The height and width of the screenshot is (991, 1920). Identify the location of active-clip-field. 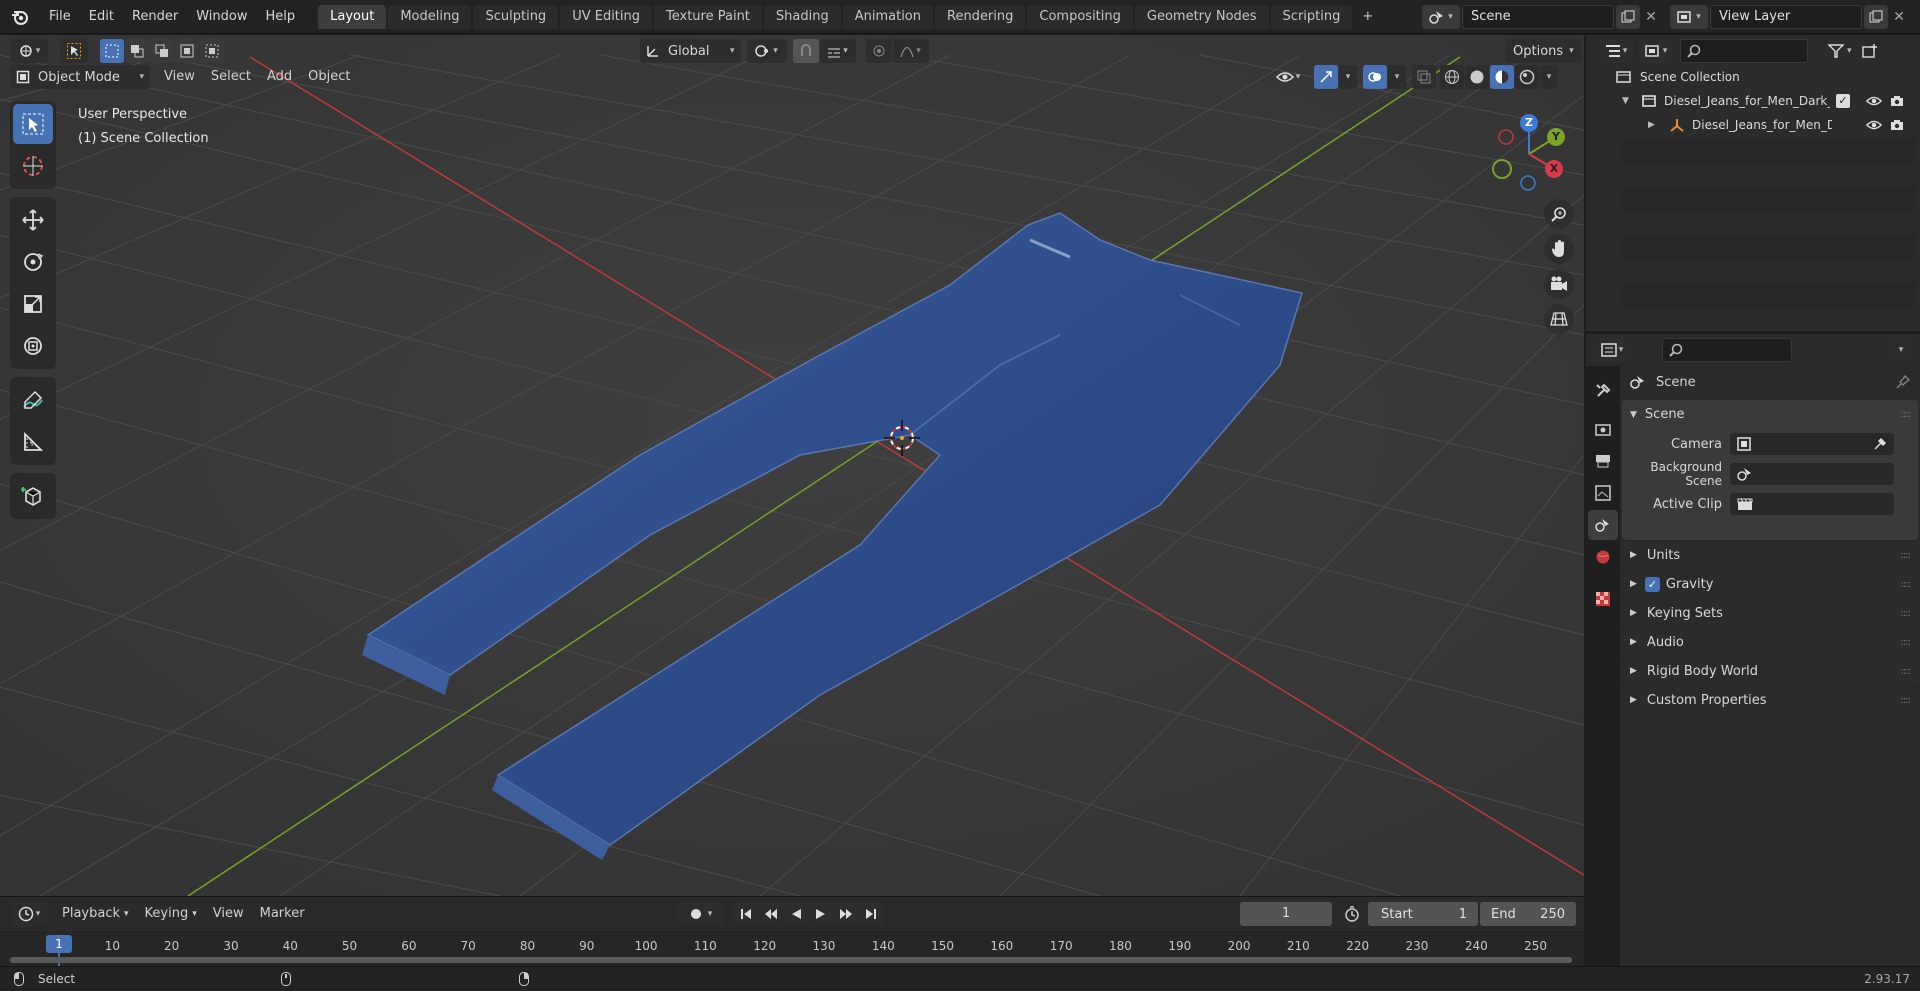
(1812, 504).